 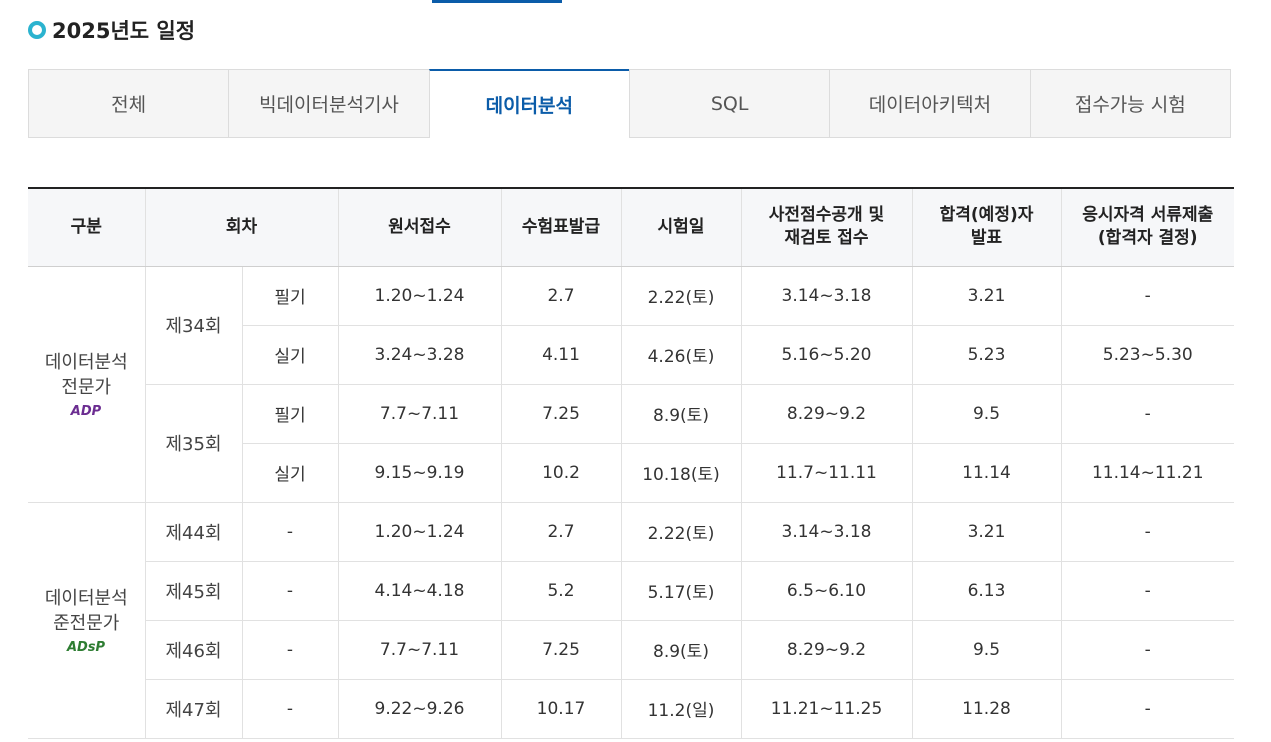 What do you see at coordinates (193, 443) in the screenshot?
I see `round-cell: 제35회` at bounding box center [193, 443].